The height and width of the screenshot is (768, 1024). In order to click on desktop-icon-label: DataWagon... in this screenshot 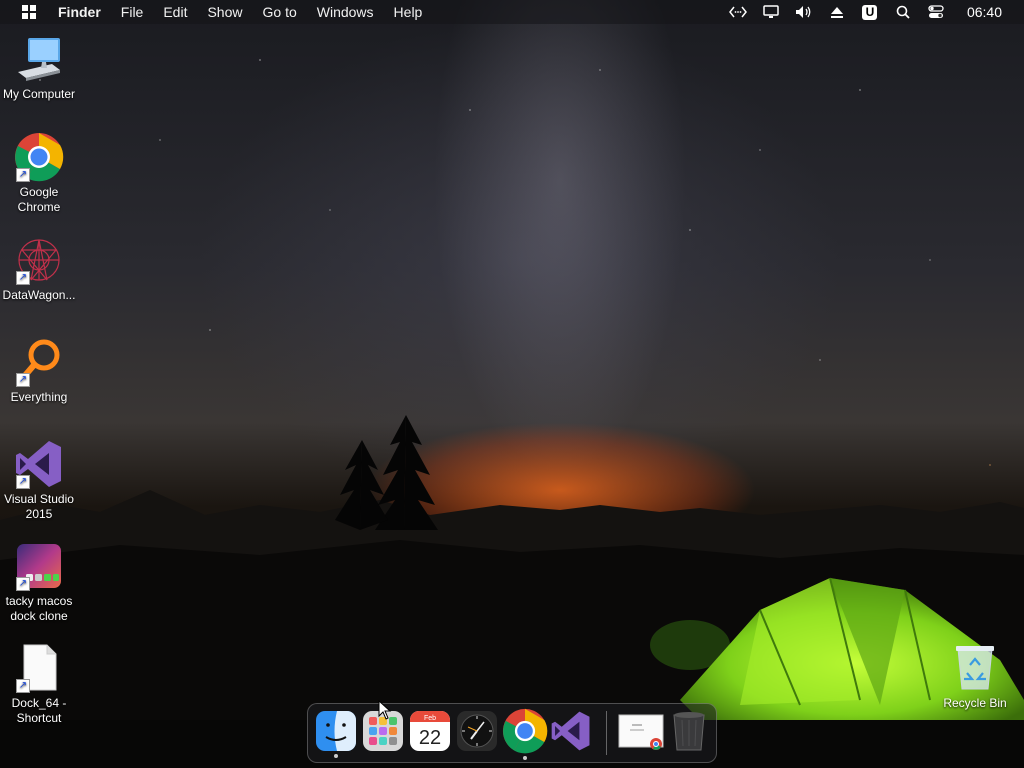, I will do `click(39, 295)`.